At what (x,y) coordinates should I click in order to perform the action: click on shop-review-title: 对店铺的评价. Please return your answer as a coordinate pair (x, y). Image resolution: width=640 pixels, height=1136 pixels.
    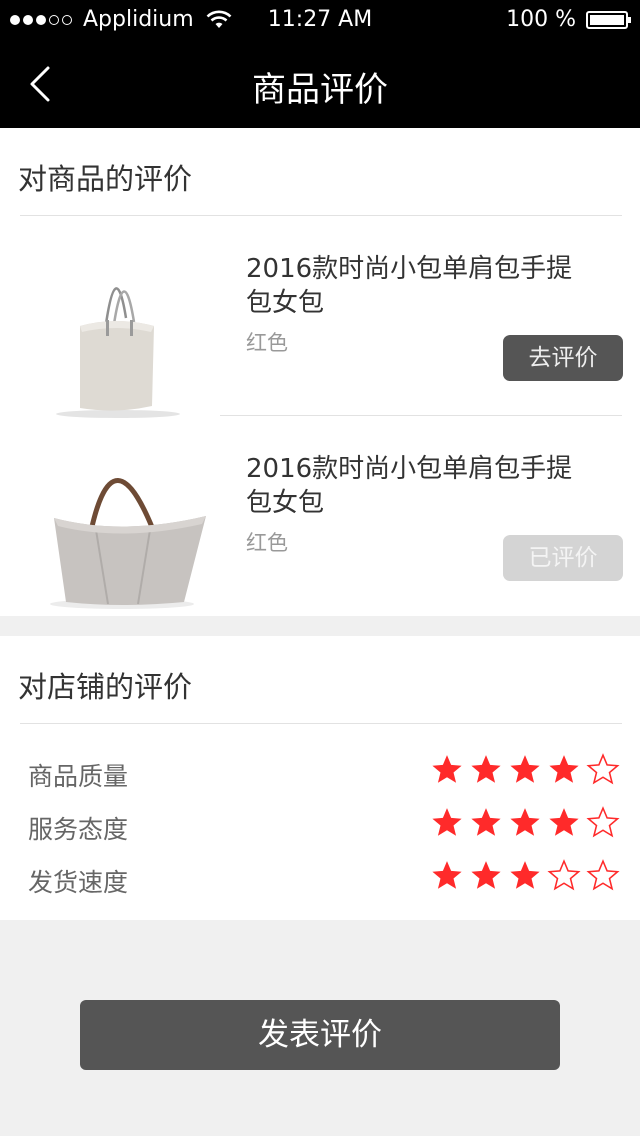
    Looking at the image, I should click on (105, 687).